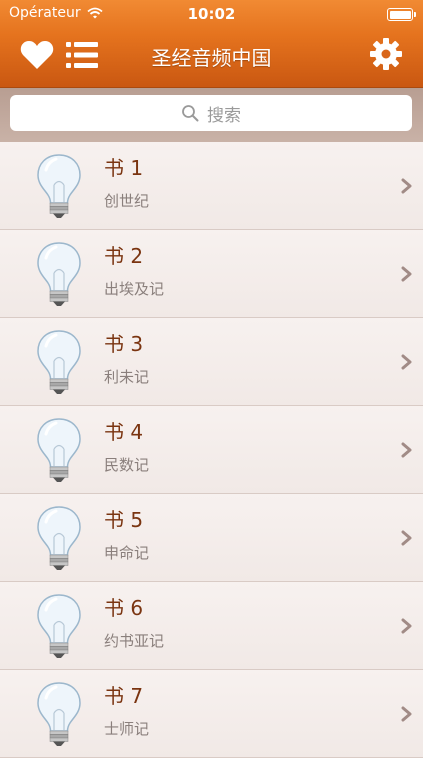 This screenshot has height=758, width=423. What do you see at coordinates (401, 14) in the screenshot?
I see `battery-icon` at bounding box center [401, 14].